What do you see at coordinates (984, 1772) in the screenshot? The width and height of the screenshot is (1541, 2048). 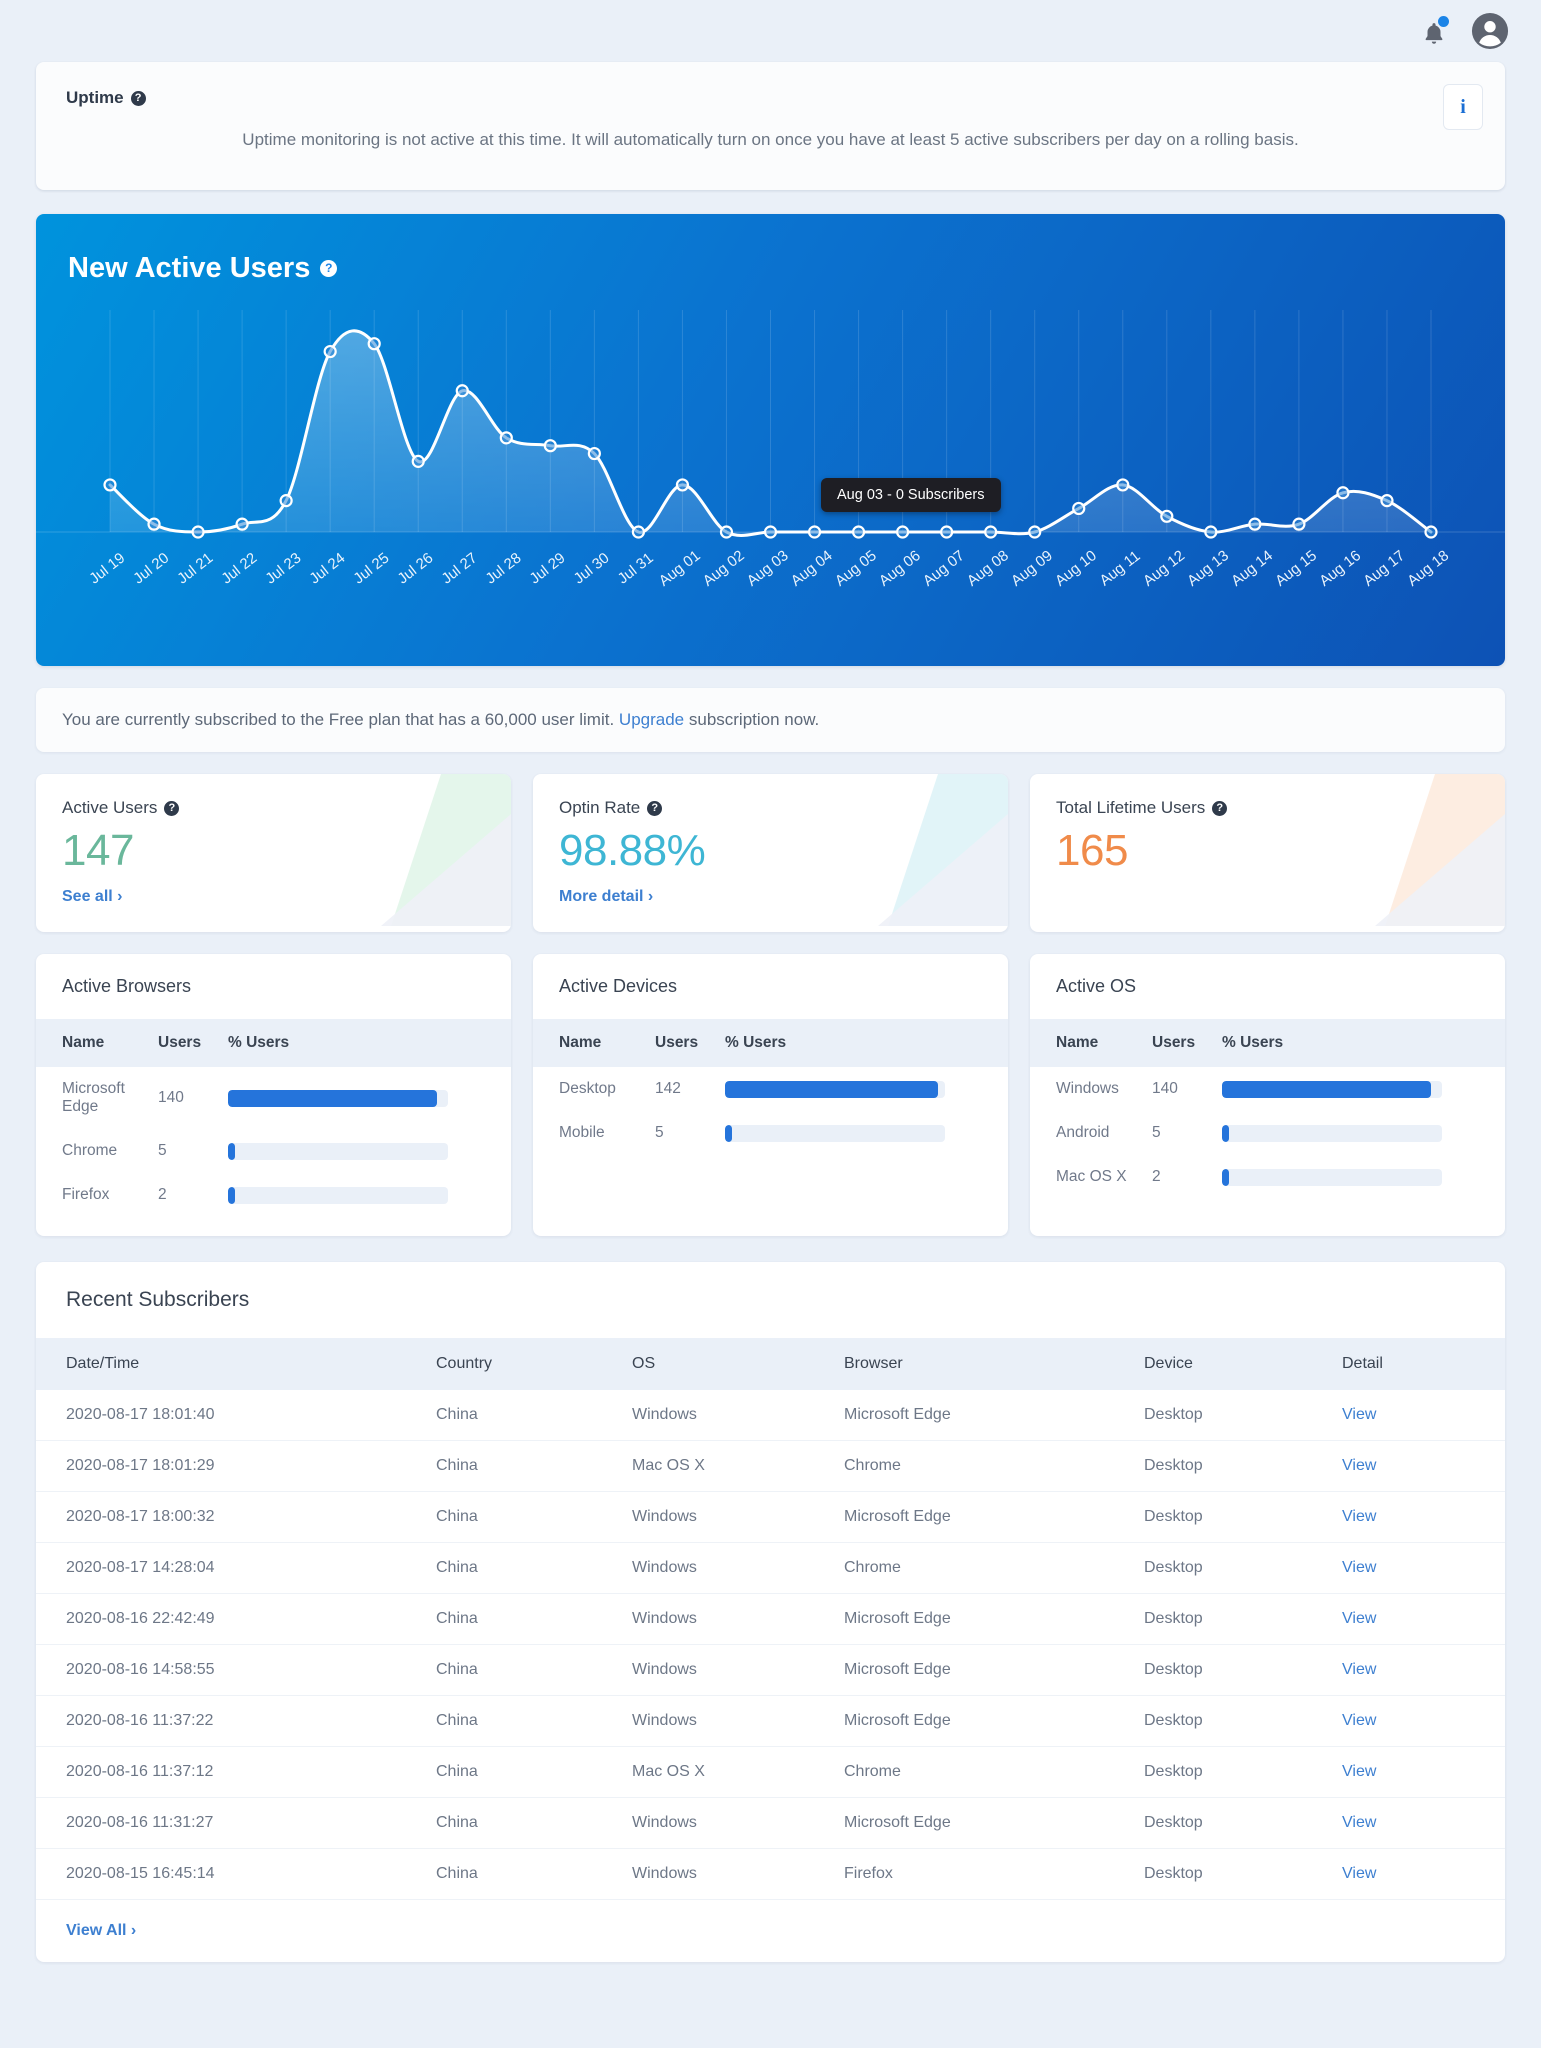 I see `cell-browser: Chrome` at bounding box center [984, 1772].